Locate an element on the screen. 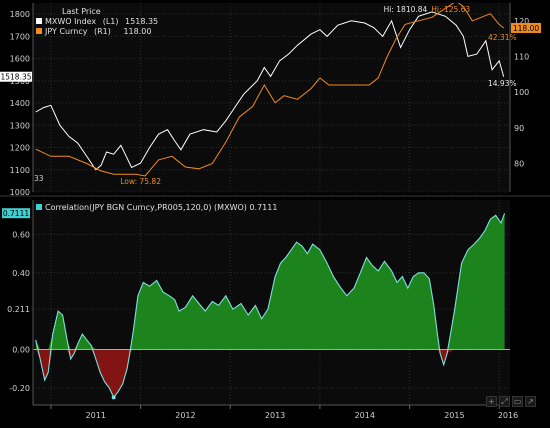  ratio-right-annotation: 42.31% is located at coordinates (502, 37).